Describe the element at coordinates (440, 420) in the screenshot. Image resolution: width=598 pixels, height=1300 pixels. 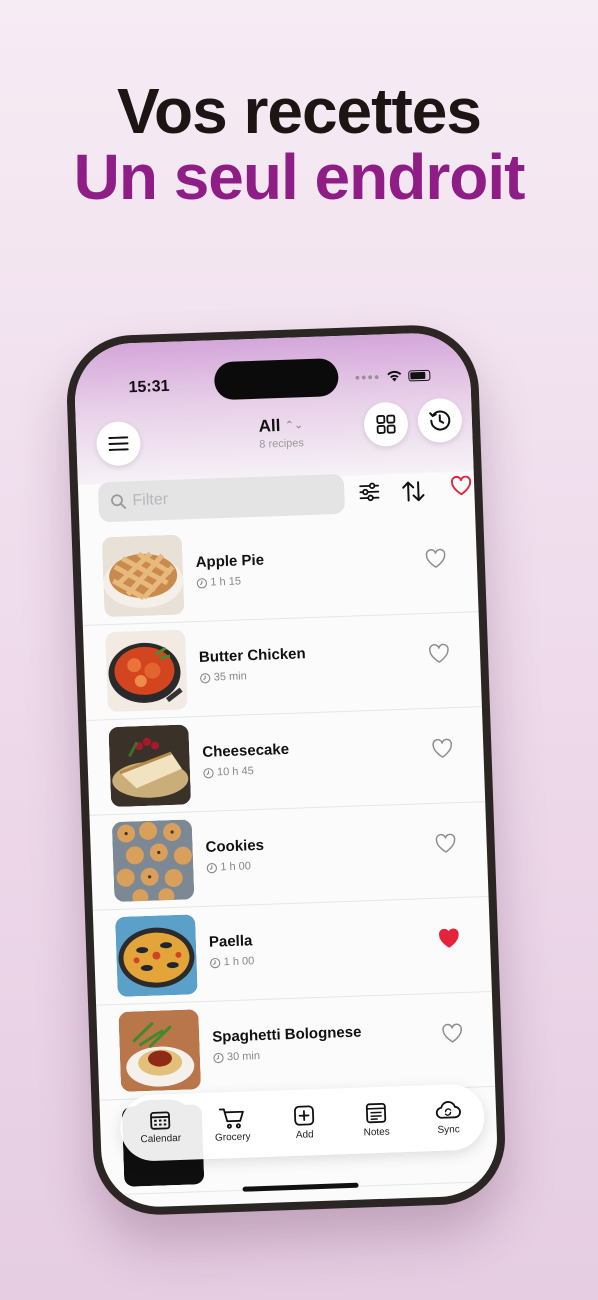
I see `history-icon` at that location.